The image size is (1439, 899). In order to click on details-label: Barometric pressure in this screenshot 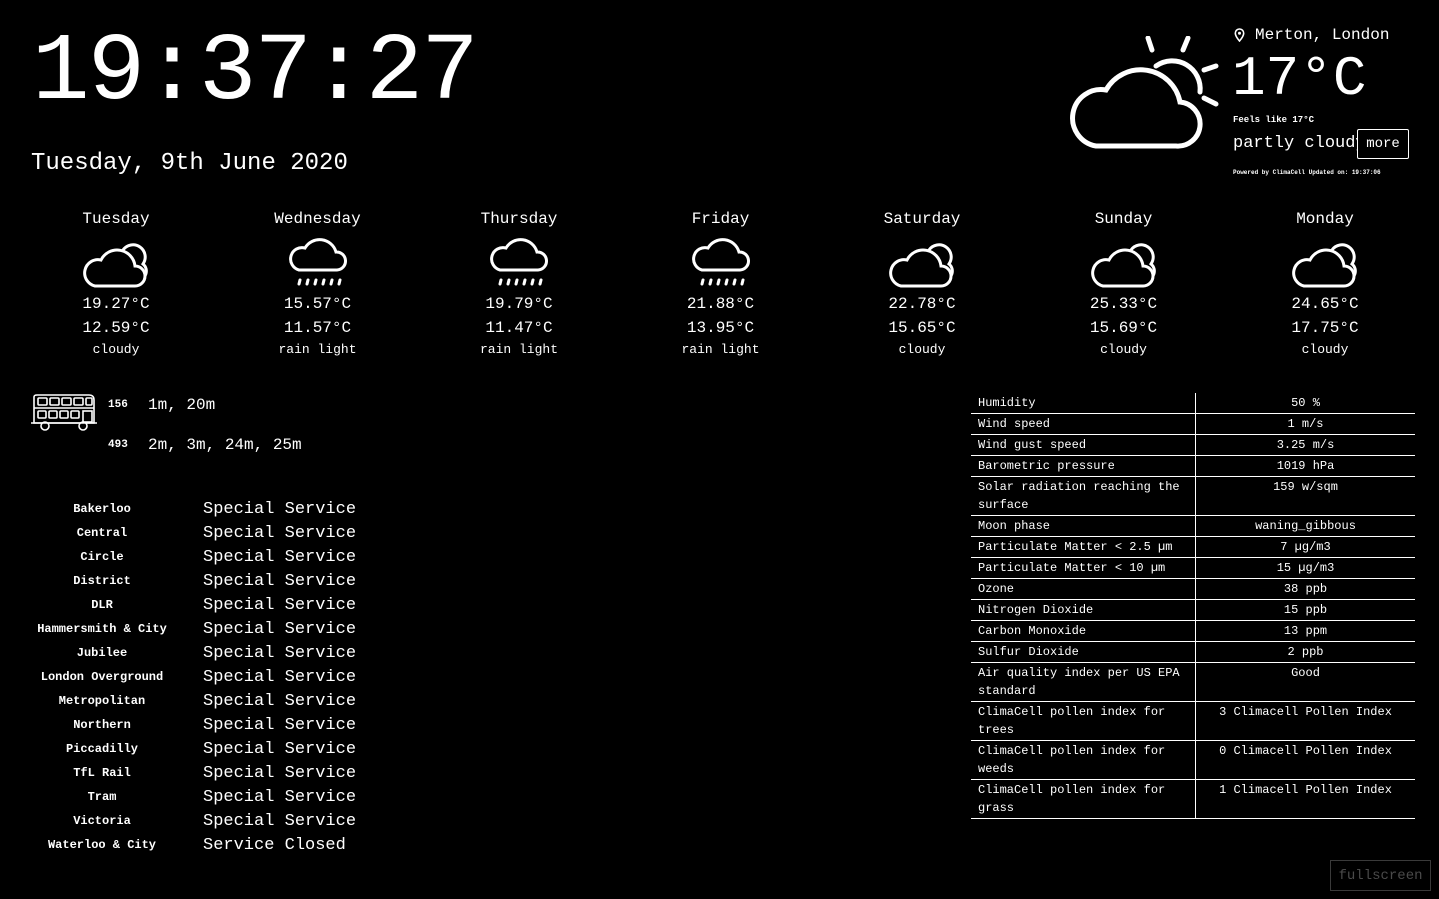, I will do `click(1083, 466)`.